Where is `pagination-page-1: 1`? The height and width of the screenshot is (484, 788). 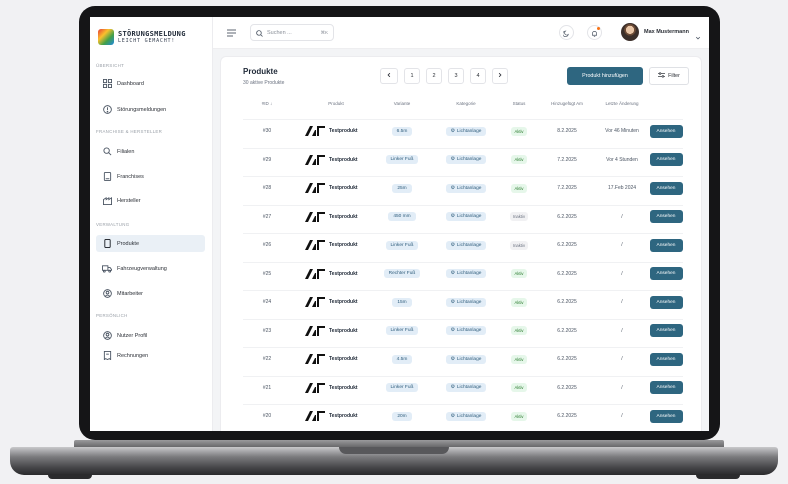 pagination-page-1: 1 is located at coordinates (412, 76).